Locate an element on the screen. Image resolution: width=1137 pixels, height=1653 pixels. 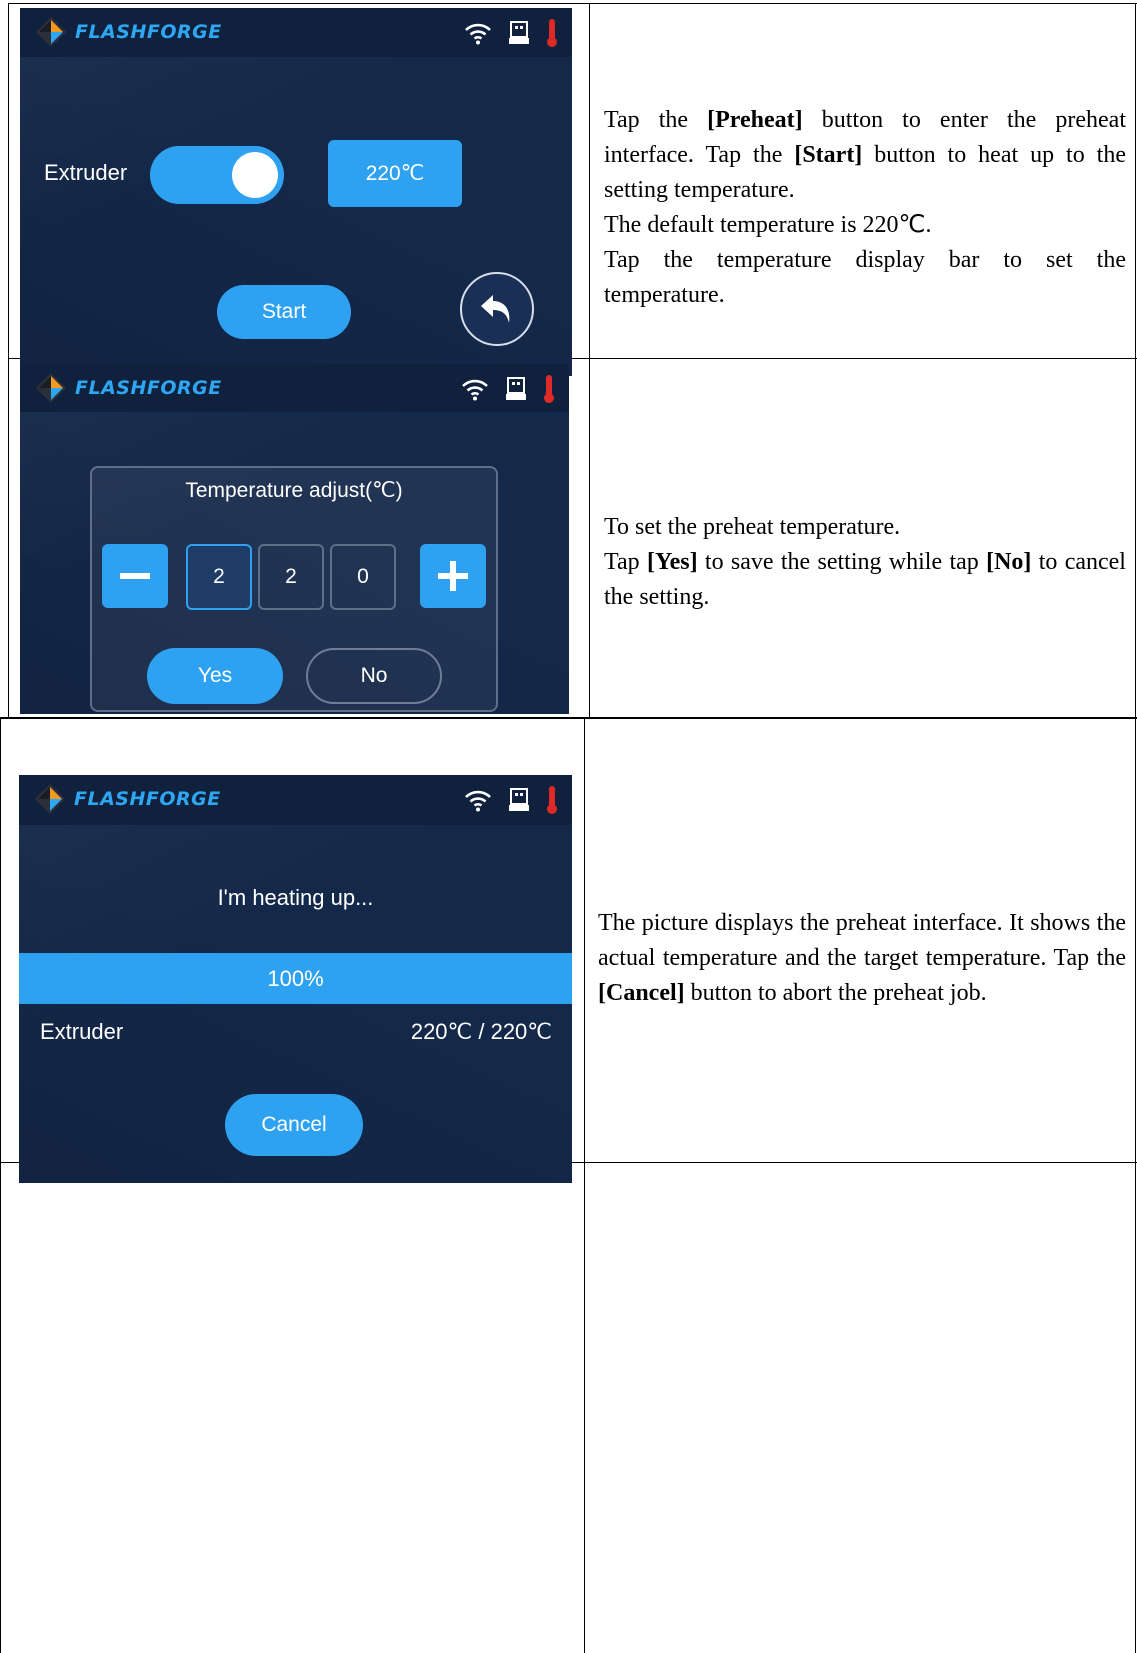
plus-icon is located at coordinates (453, 576).